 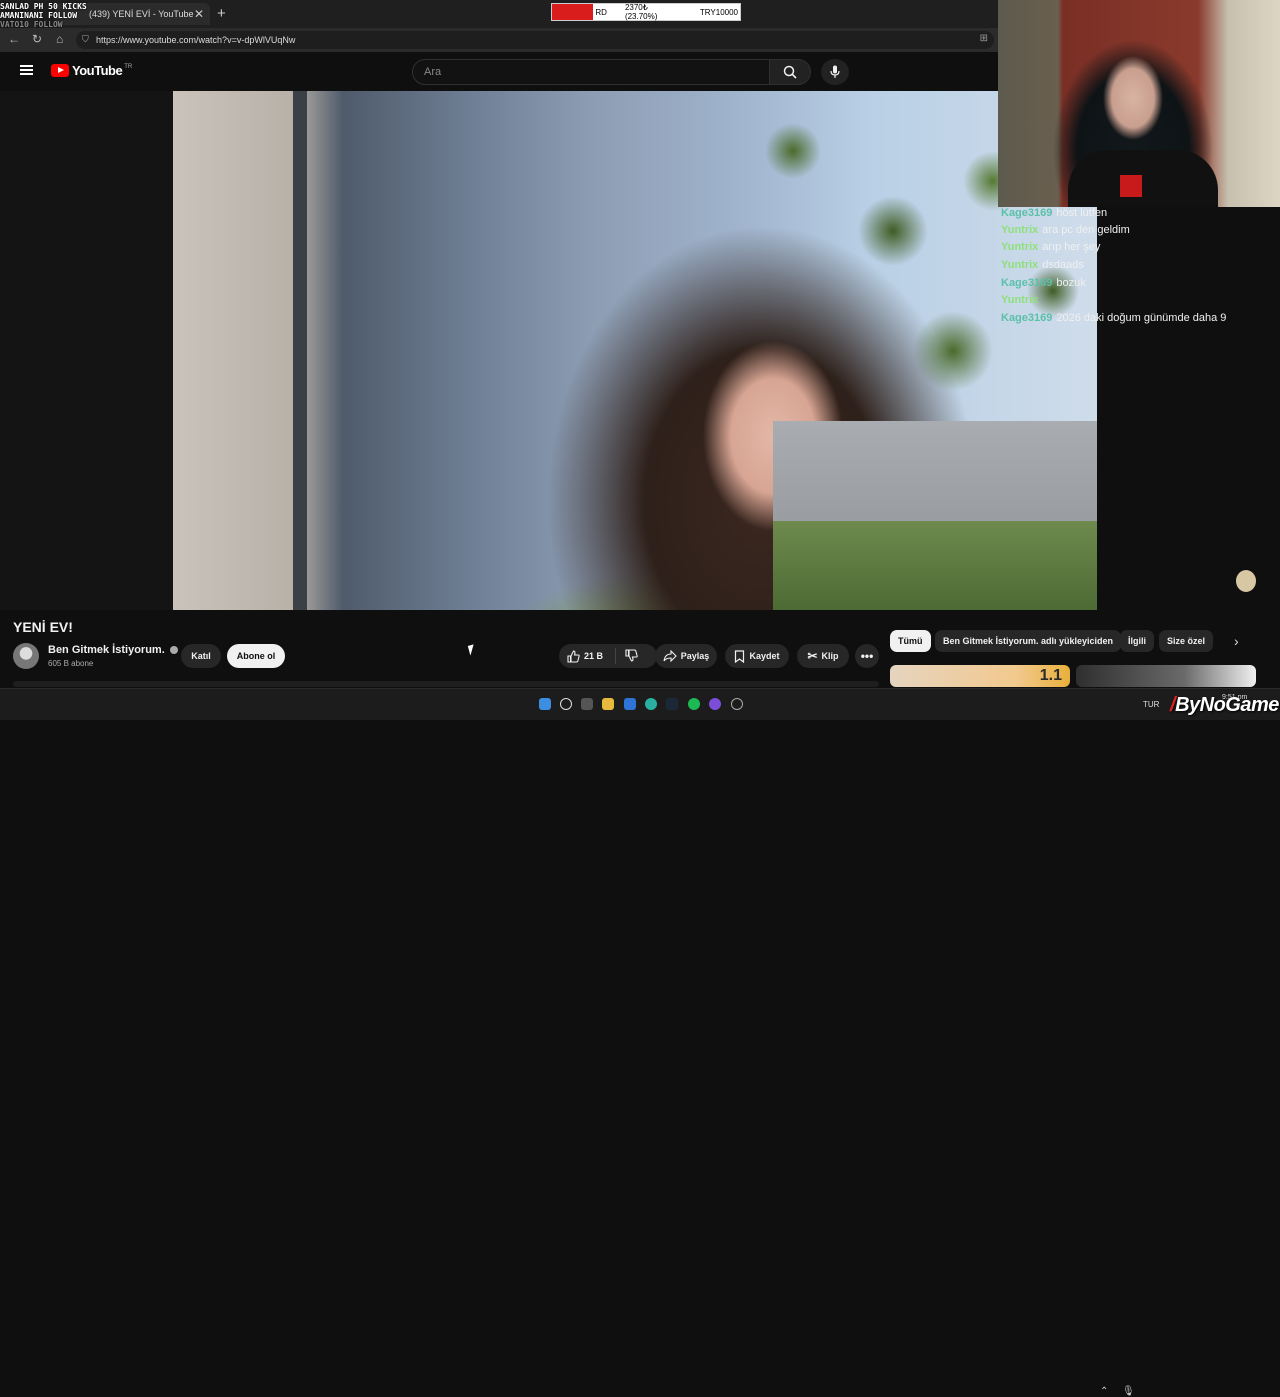 I want to click on microphone-tray-icon: 🎙, so click(x=1128, y=1391).